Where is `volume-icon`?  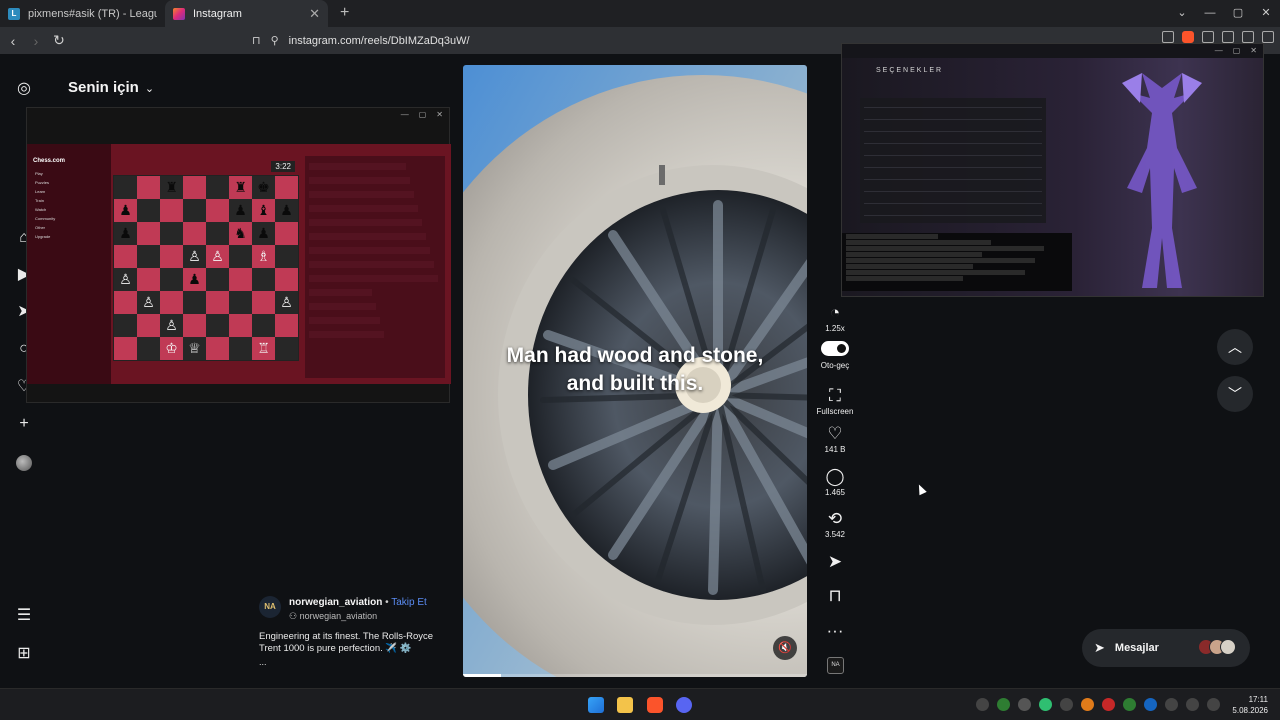
volume-icon is located at coordinates (1213, 704).